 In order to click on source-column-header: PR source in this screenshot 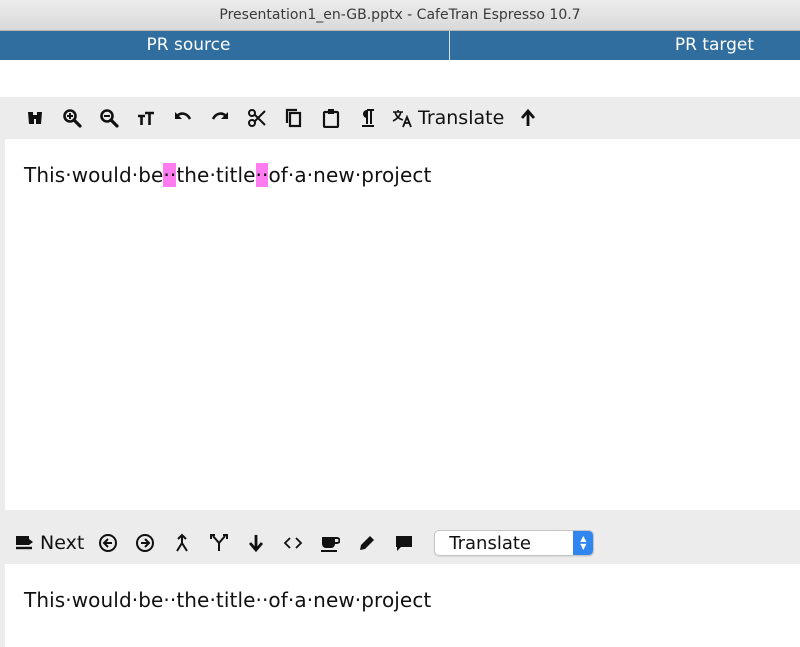, I will do `click(225, 45)`.